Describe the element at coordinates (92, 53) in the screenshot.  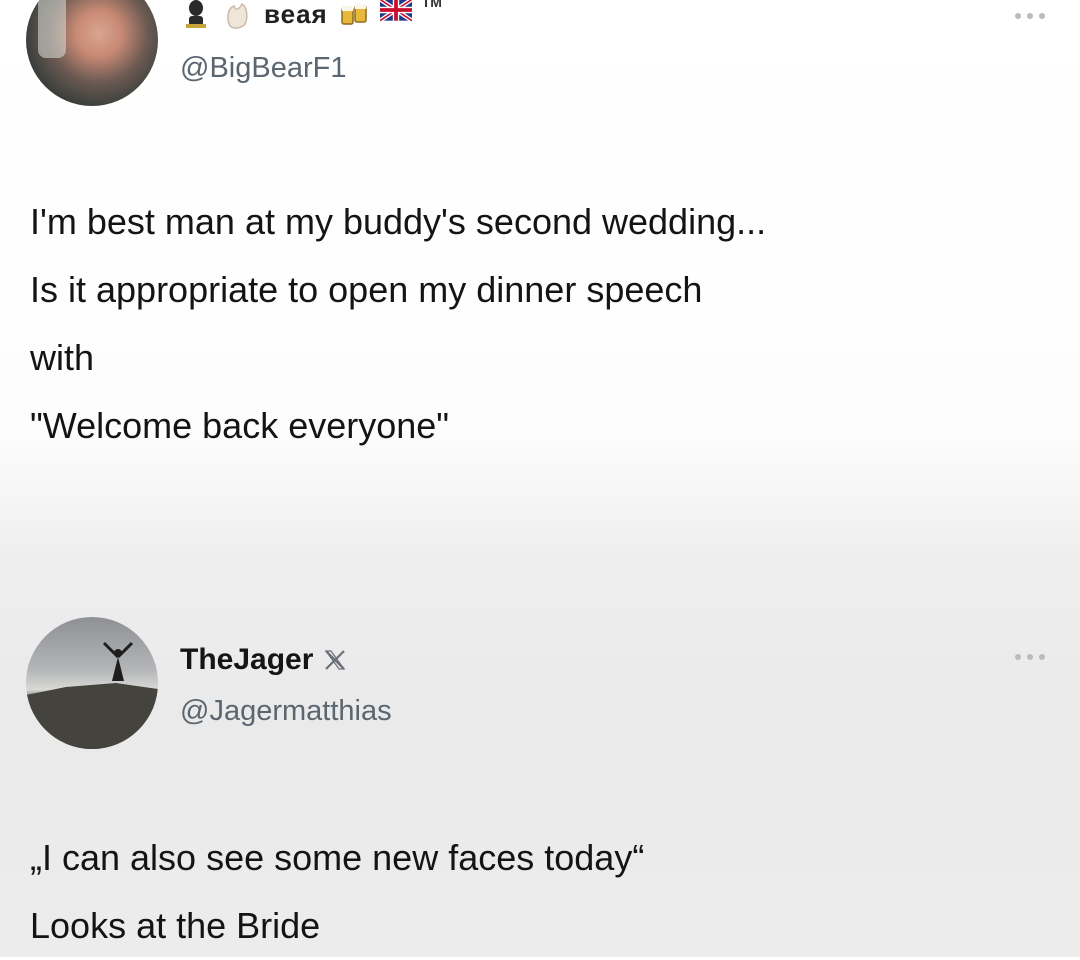
I see `avatar-bigbearf1` at that location.